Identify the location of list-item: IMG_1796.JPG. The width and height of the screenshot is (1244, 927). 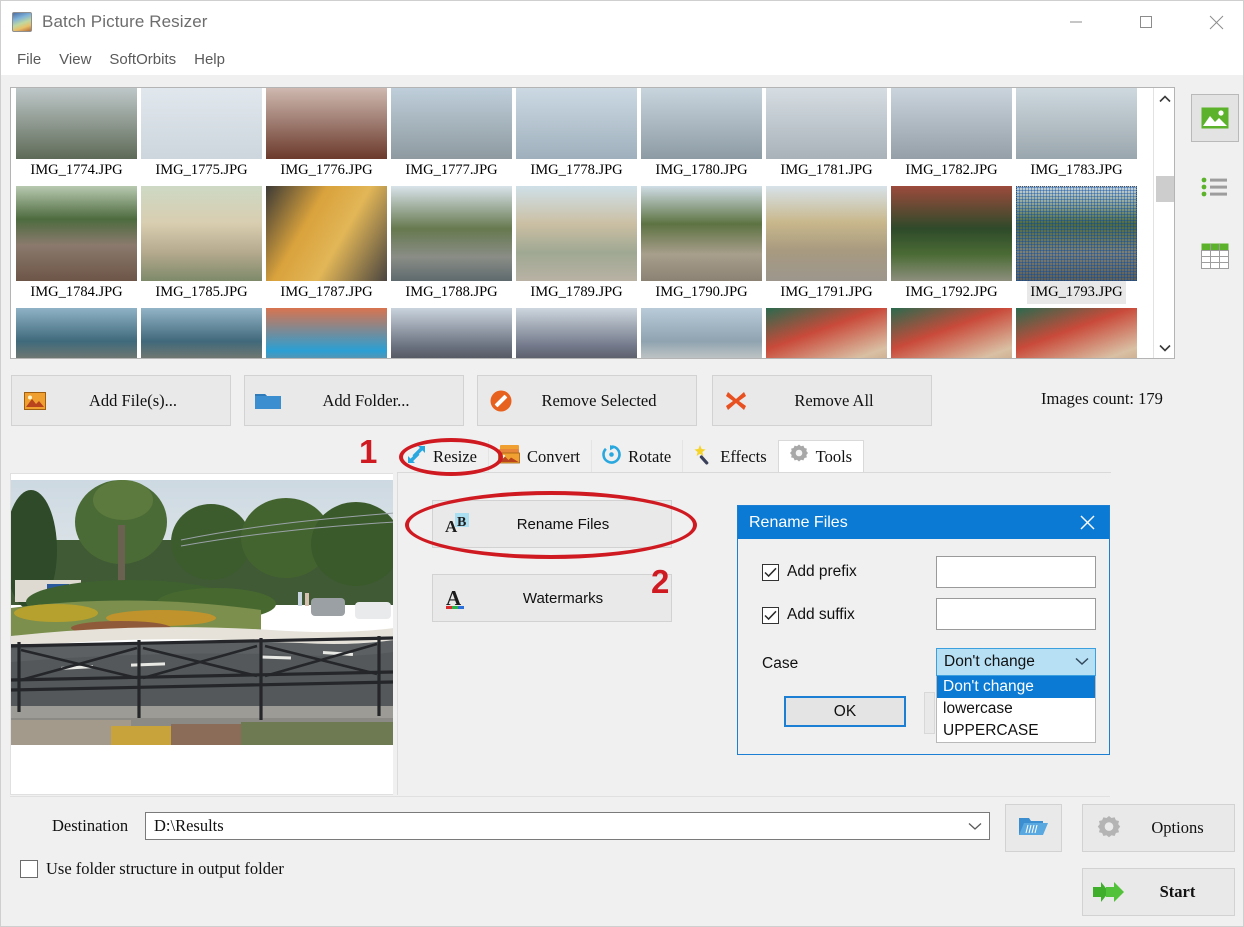
(326, 333).